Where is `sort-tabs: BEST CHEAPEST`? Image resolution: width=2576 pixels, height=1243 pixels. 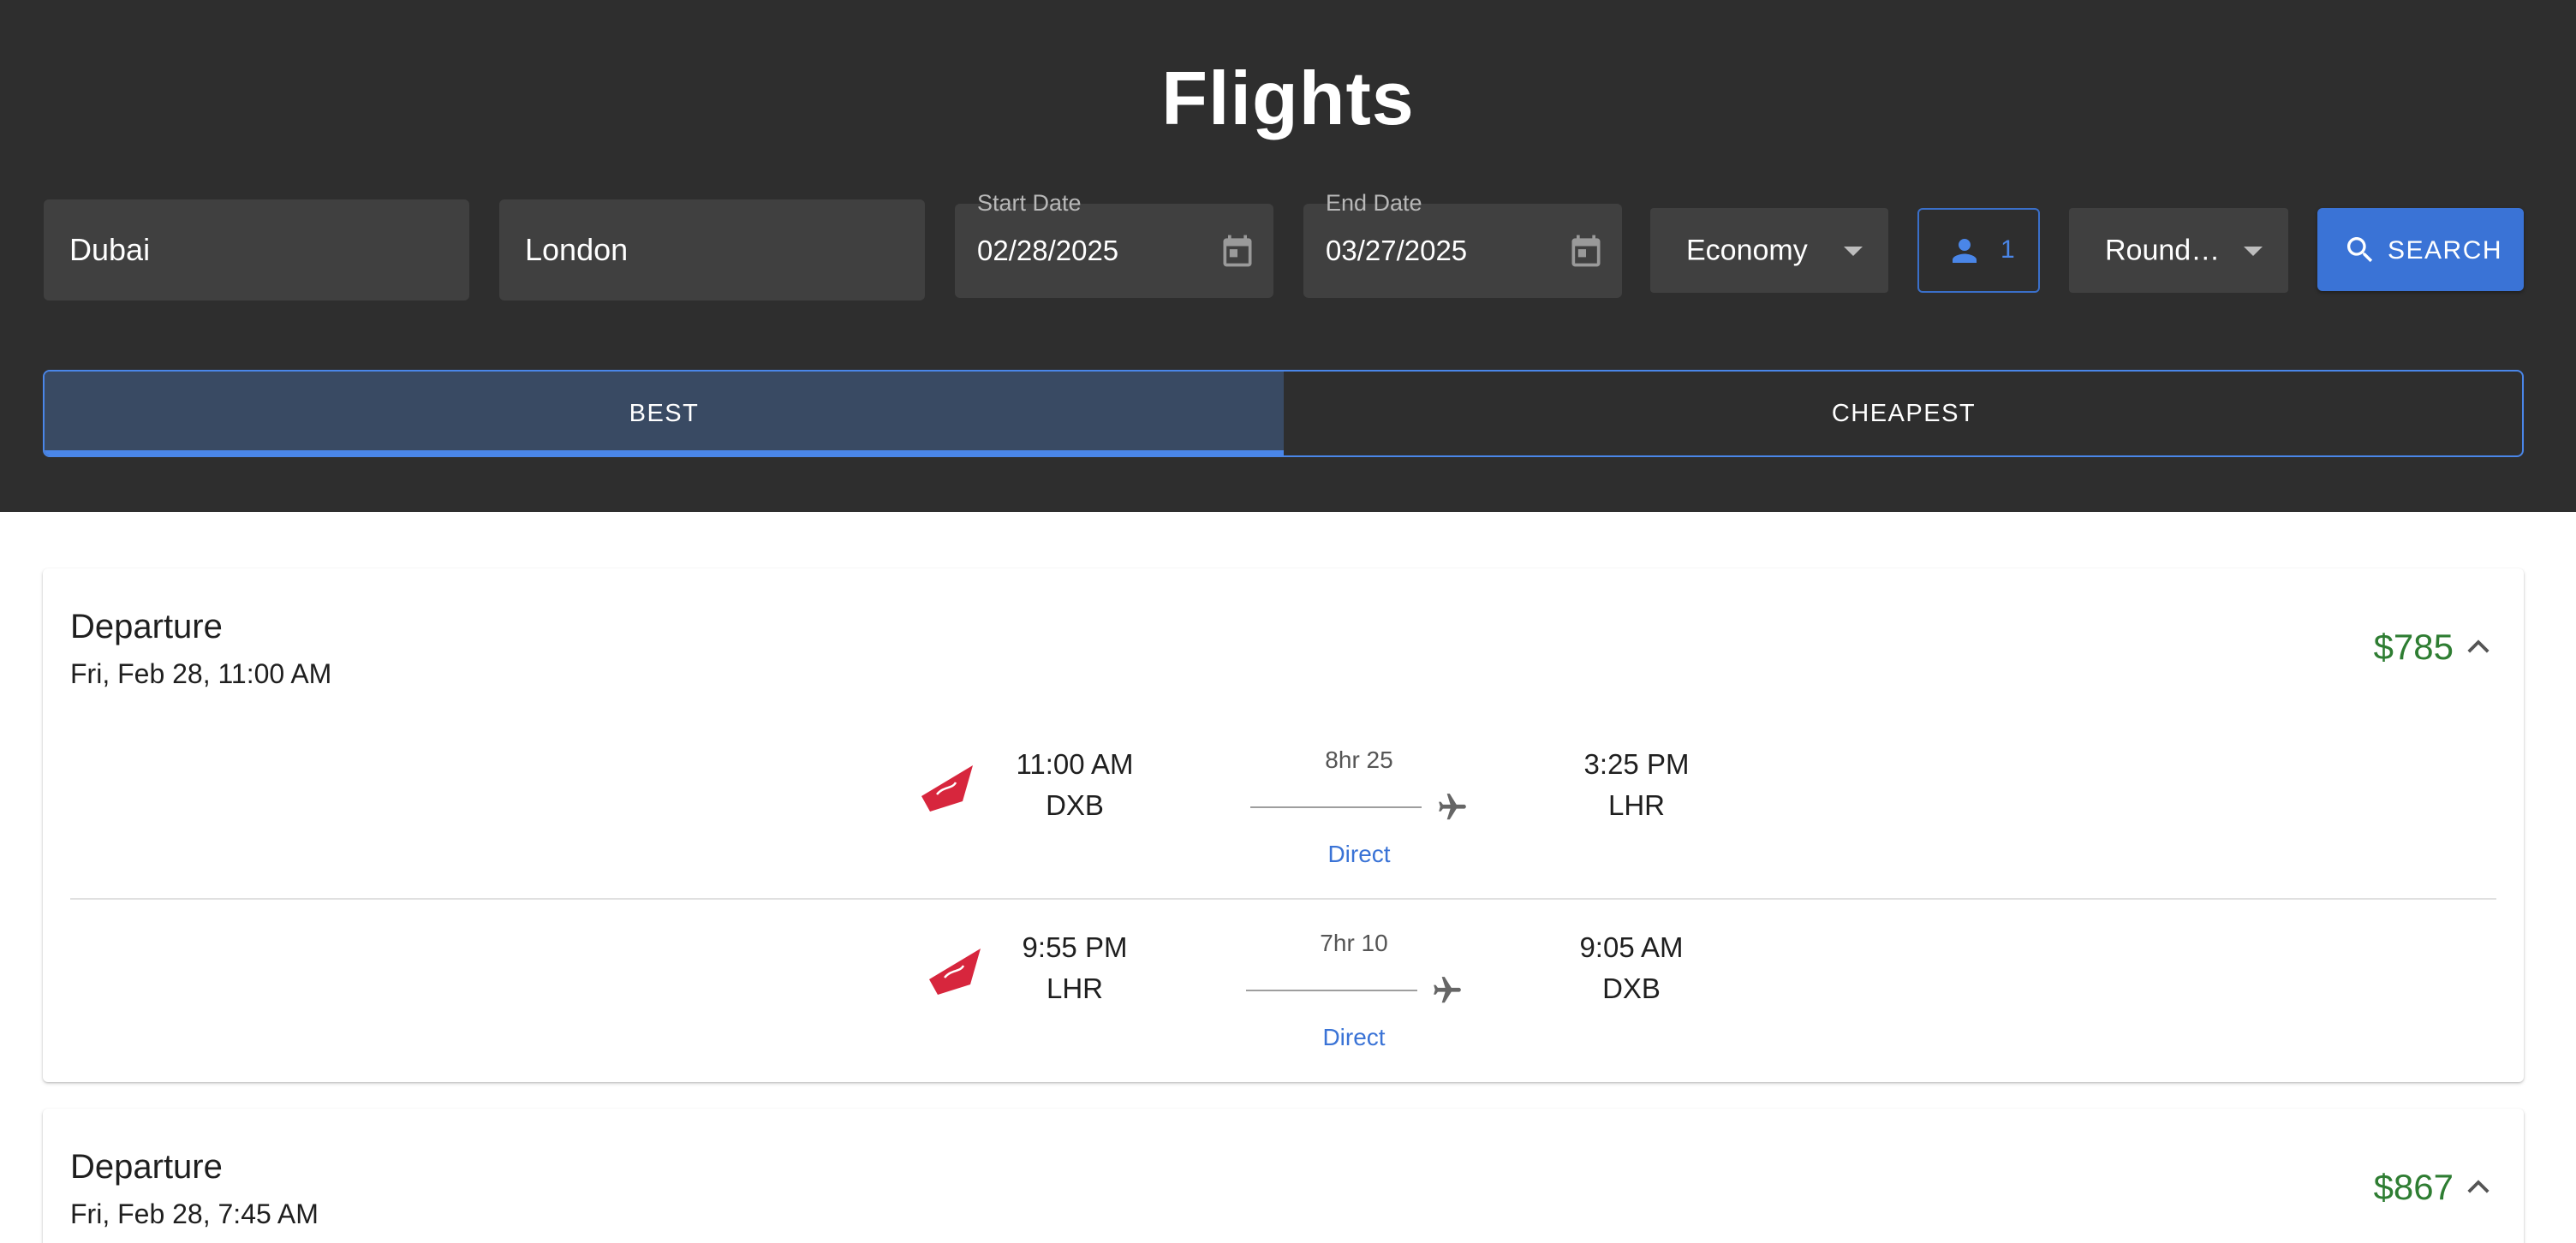
sort-tabs: BEST CHEAPEST is located at coordinates (1284, 413).